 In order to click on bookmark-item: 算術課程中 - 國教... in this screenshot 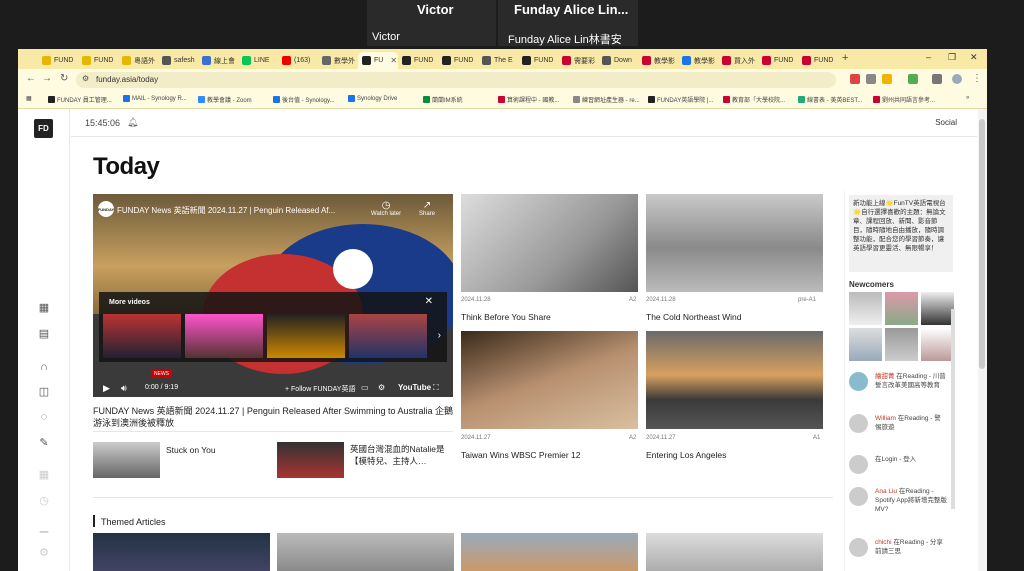, I will do `click(528, 99)`.